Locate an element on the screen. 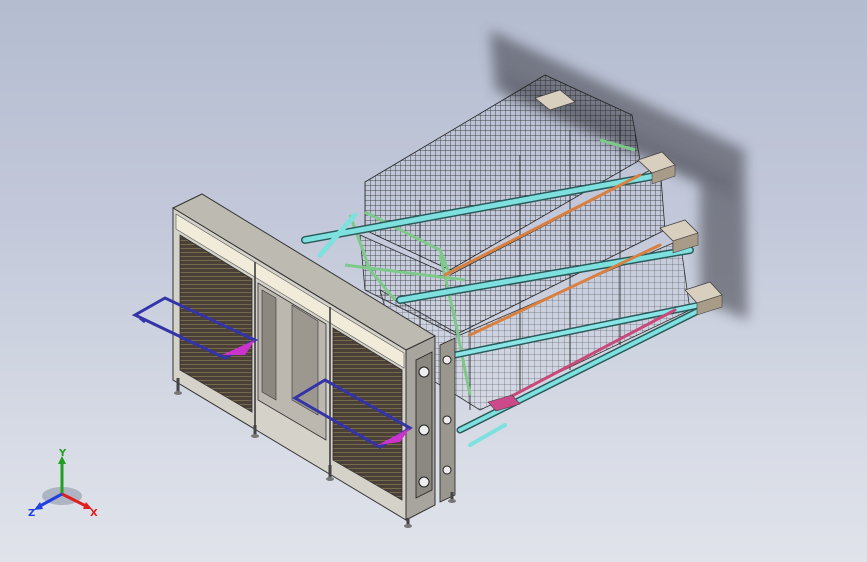  y-axis-label: Y is located at coordinates (62, 453).